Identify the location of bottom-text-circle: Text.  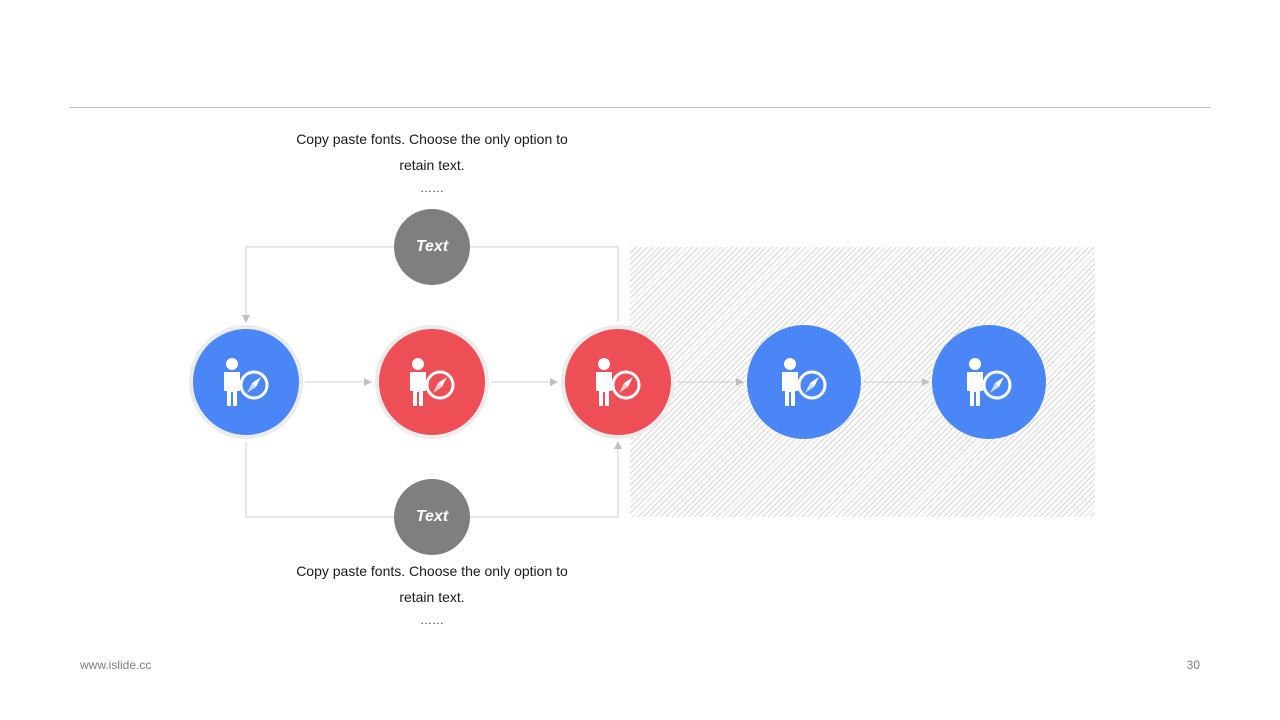
(432, 517).